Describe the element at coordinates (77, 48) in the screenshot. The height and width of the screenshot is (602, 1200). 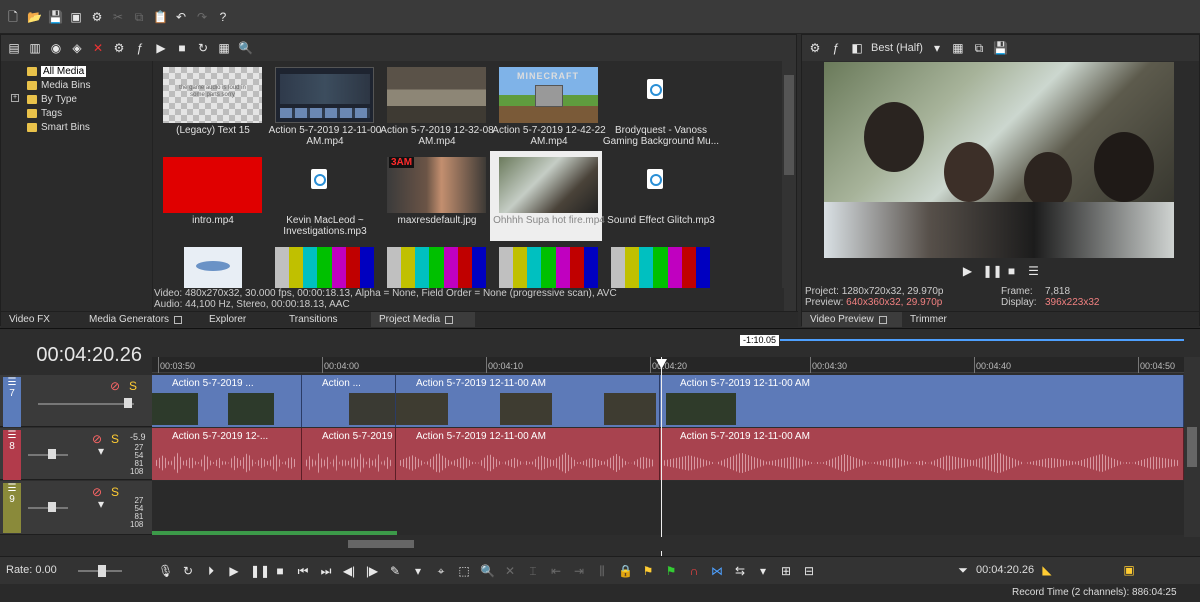
I see `remove-unused-icon: ◈` at that location.